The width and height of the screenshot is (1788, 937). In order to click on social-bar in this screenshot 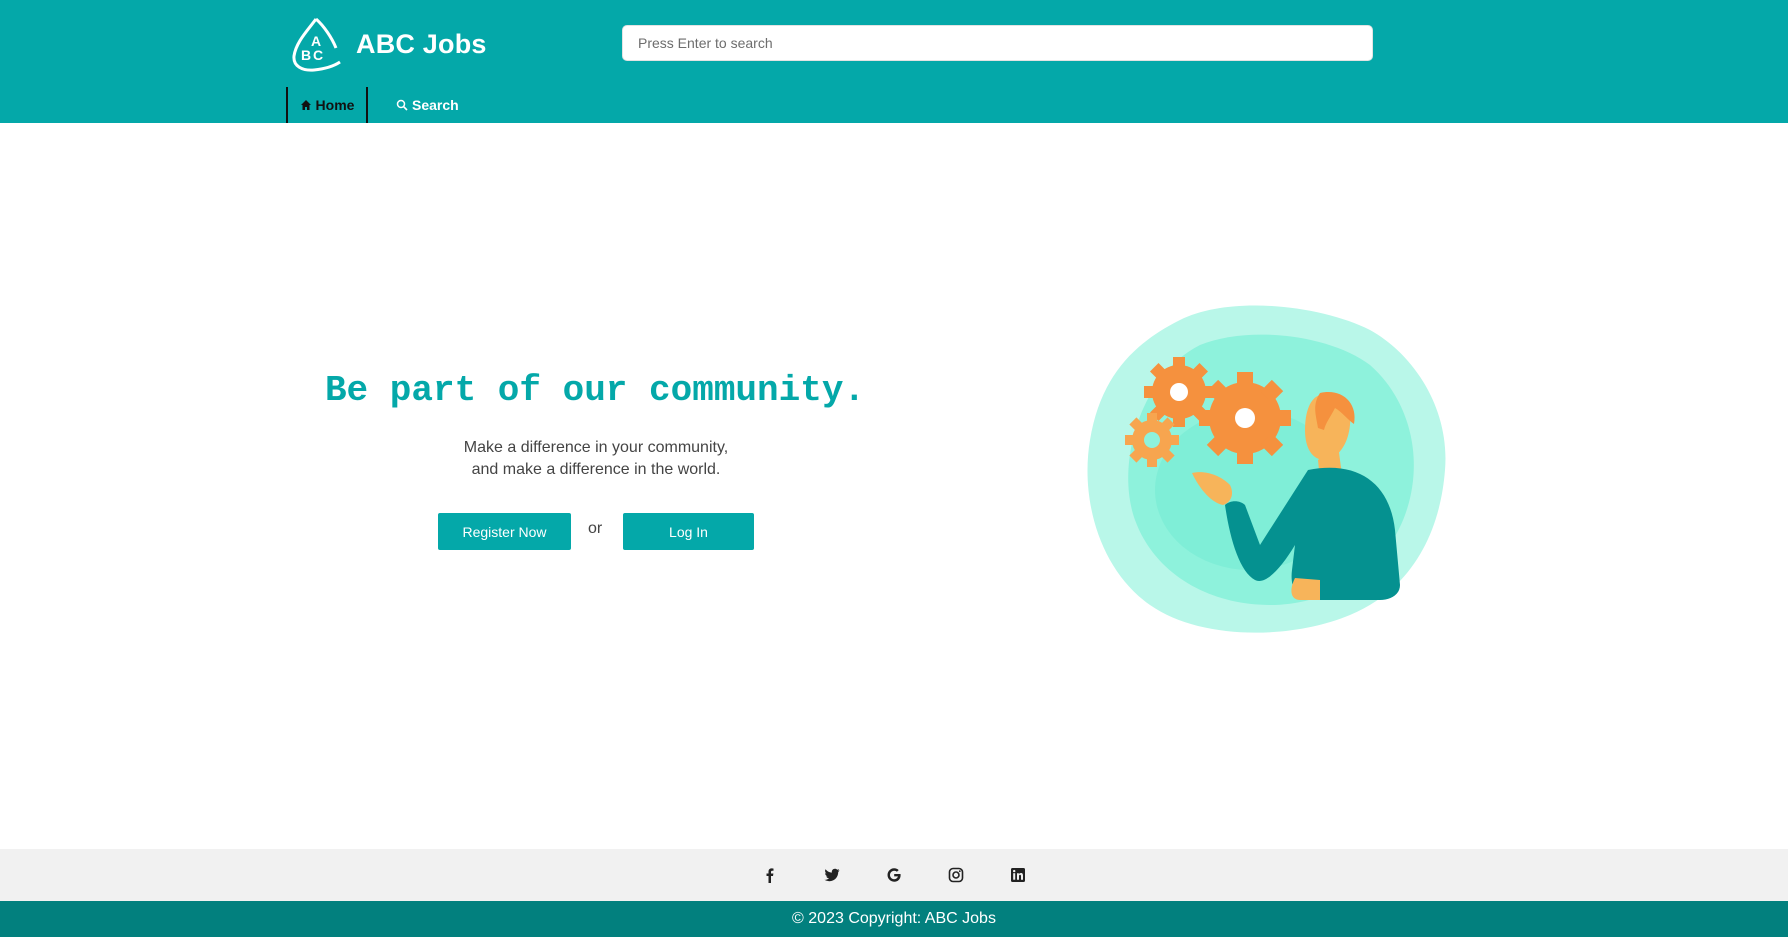, I will do `click(894, 875)`.